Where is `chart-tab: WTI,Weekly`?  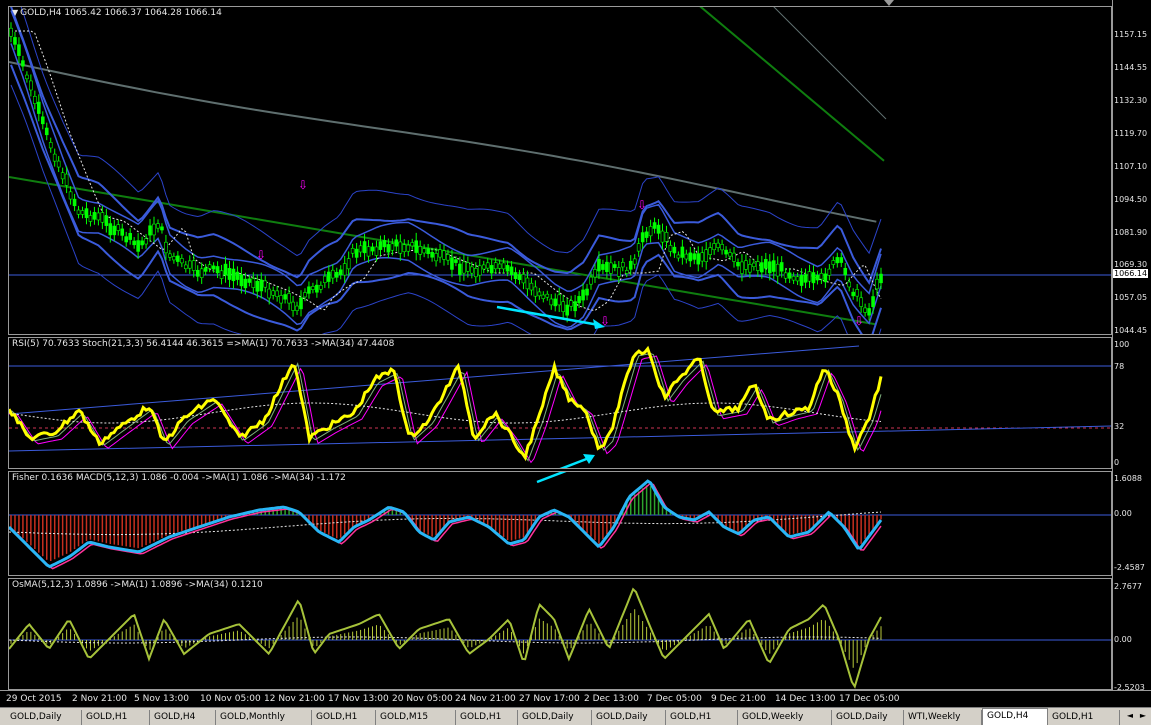 chart-tab: WTI,Weekly is located at coordinates (943, 717).